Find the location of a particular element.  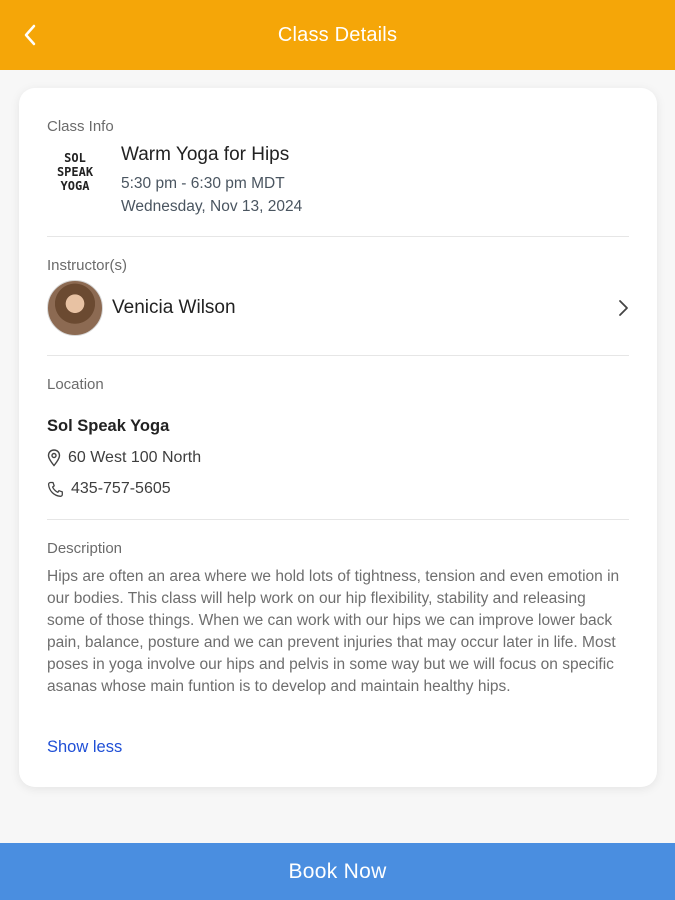

logo-line: YOGA is located at coordinates (75, 186).